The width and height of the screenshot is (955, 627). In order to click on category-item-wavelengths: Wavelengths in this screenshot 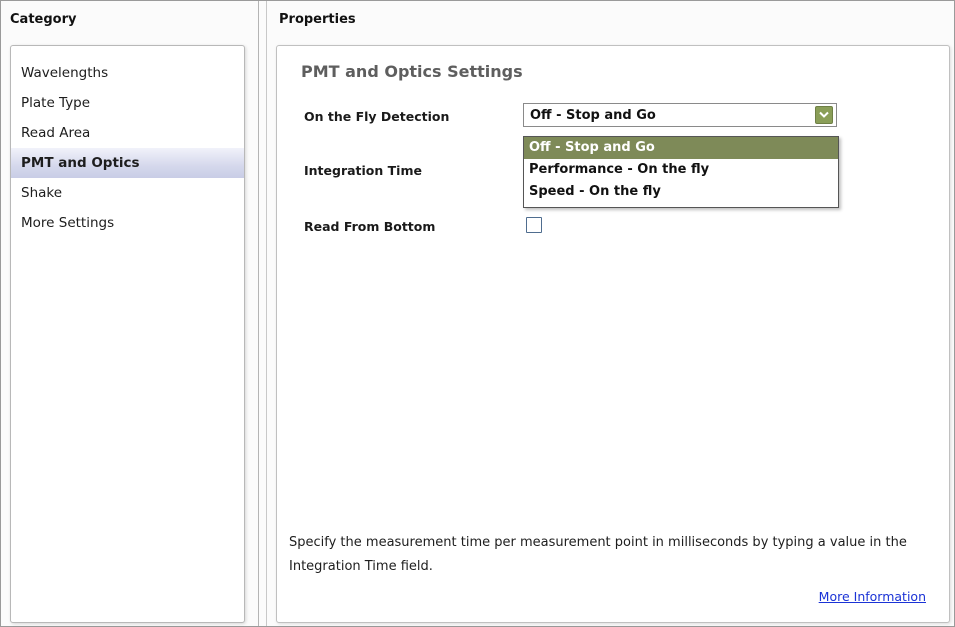, I will do `click(127, 73)`.